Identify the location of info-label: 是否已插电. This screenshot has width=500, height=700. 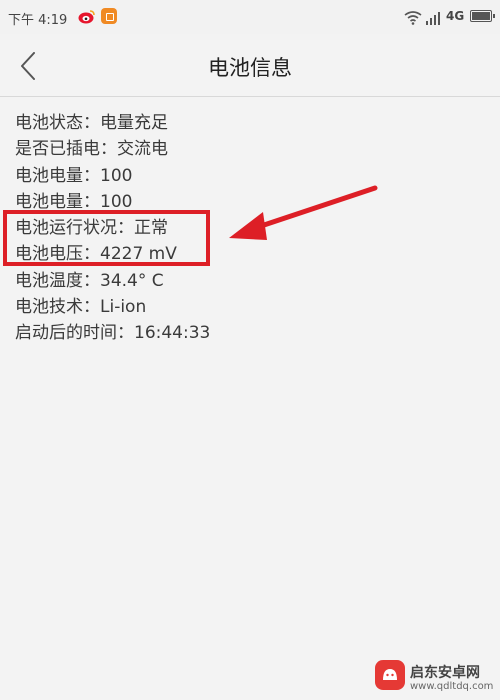
(57, 149).